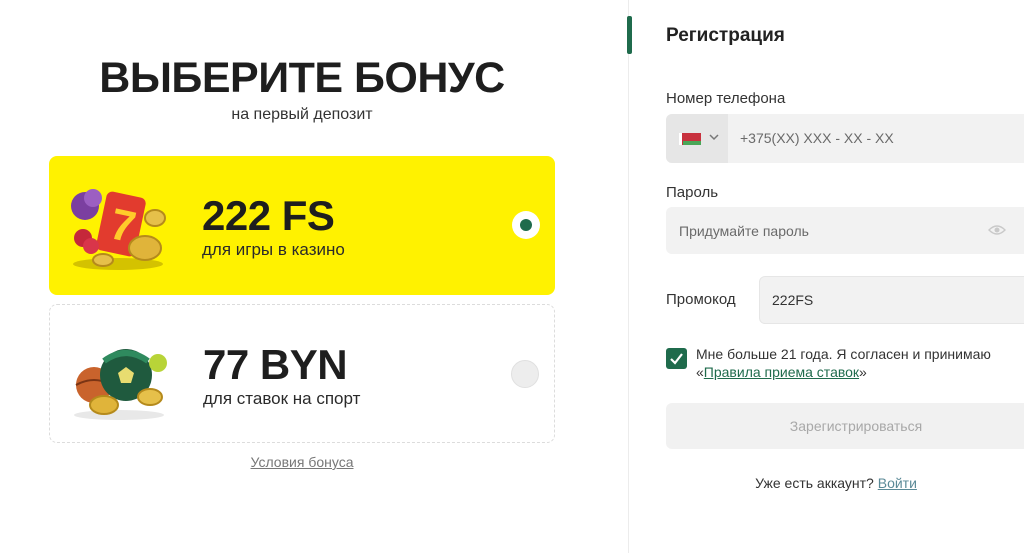 This screenshot has height=553, width=1024. What do you see at coordinates (273, 249) in the screenshot?
I see `bonus-description: для игры в казино` at bounding box center [273, 249].